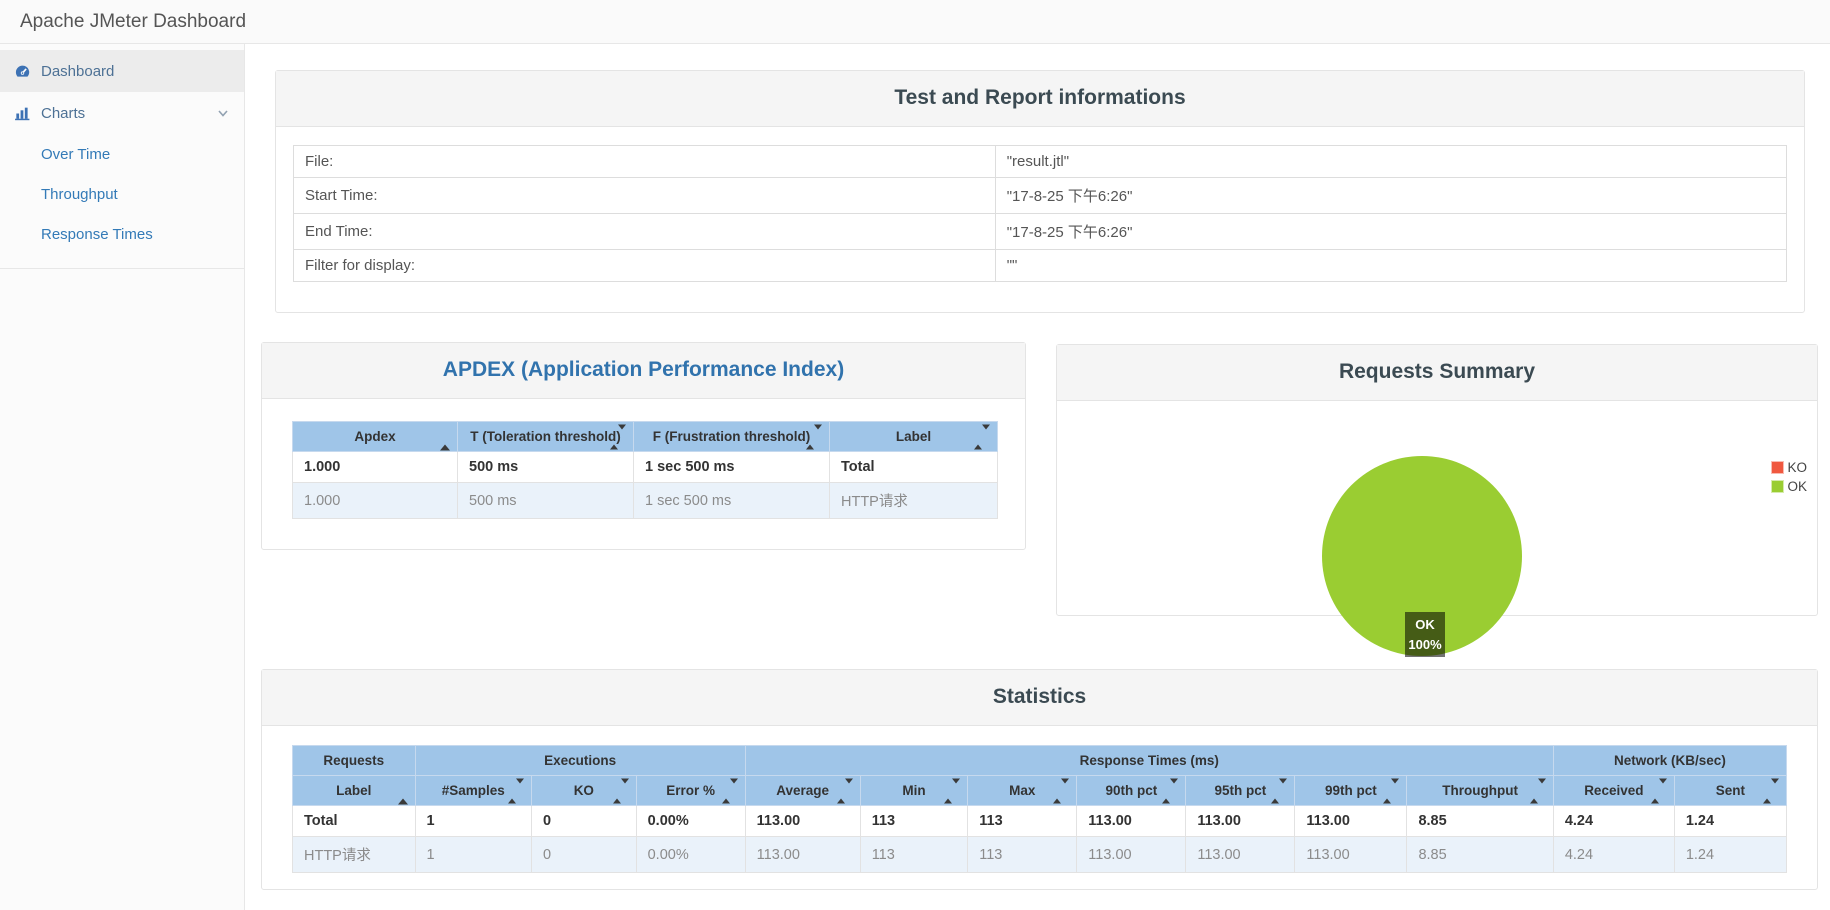  I want to click on stats-col-received: Received, so click(1613, 790).